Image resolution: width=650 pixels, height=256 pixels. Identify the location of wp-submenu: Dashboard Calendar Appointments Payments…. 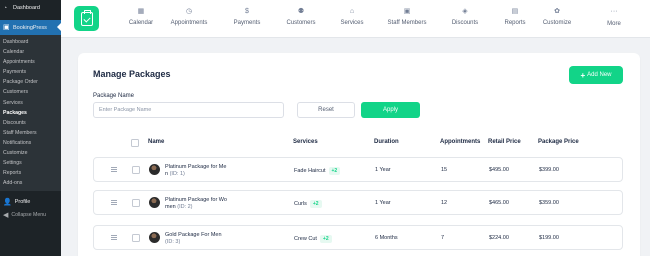
(30, 113).